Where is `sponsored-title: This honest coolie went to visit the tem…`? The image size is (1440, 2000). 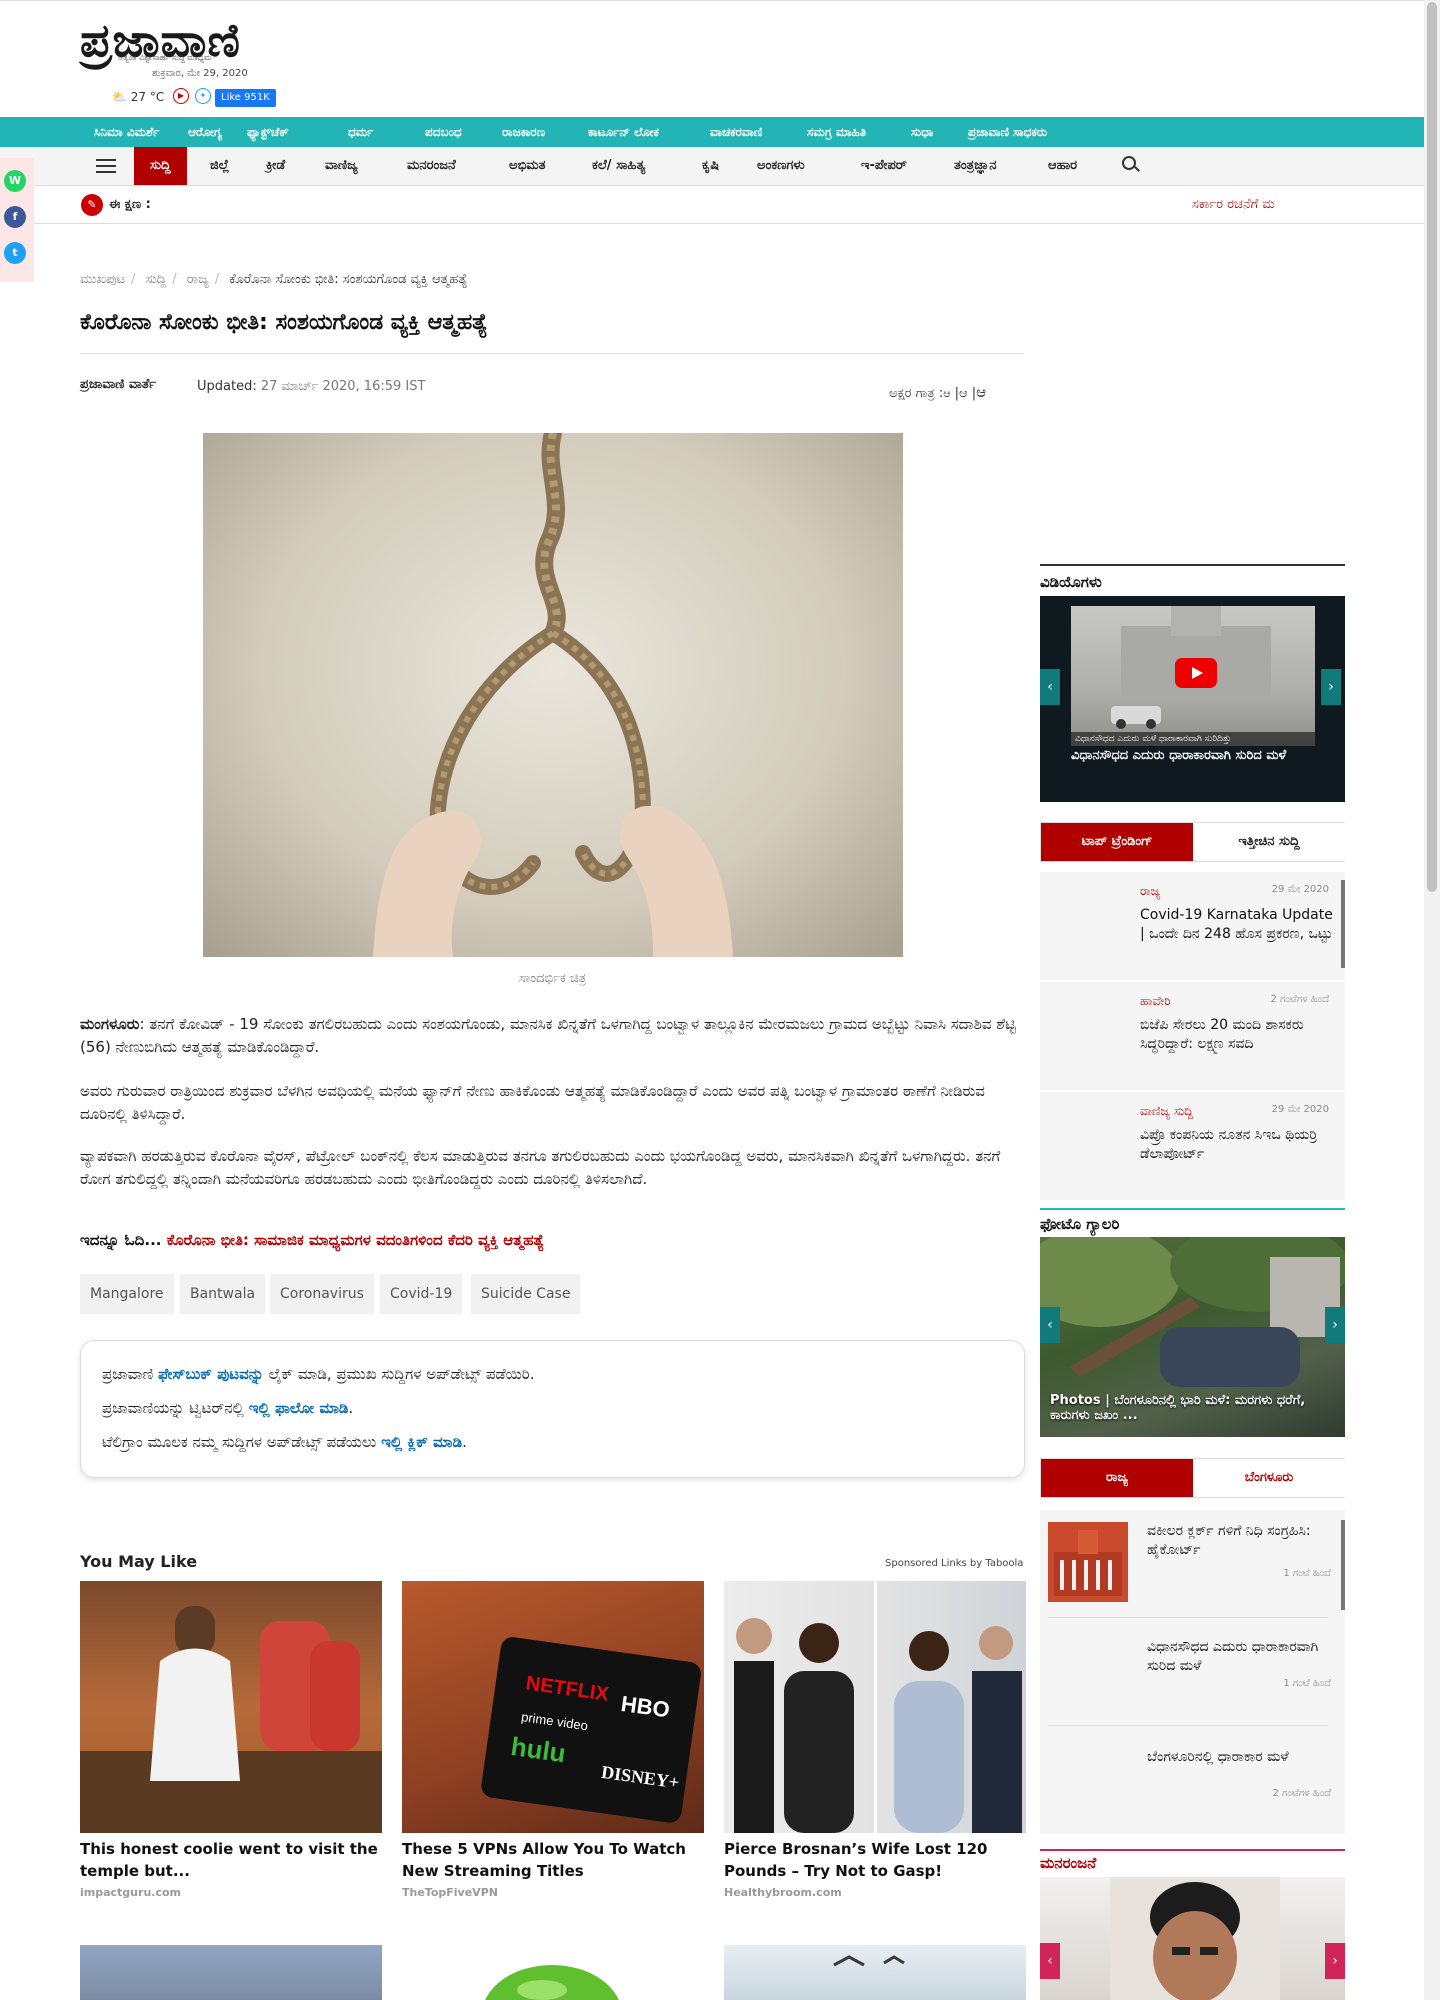
sponsored-title: This honest coolie went to visit the tem… is located at coordinates (231, 1860).